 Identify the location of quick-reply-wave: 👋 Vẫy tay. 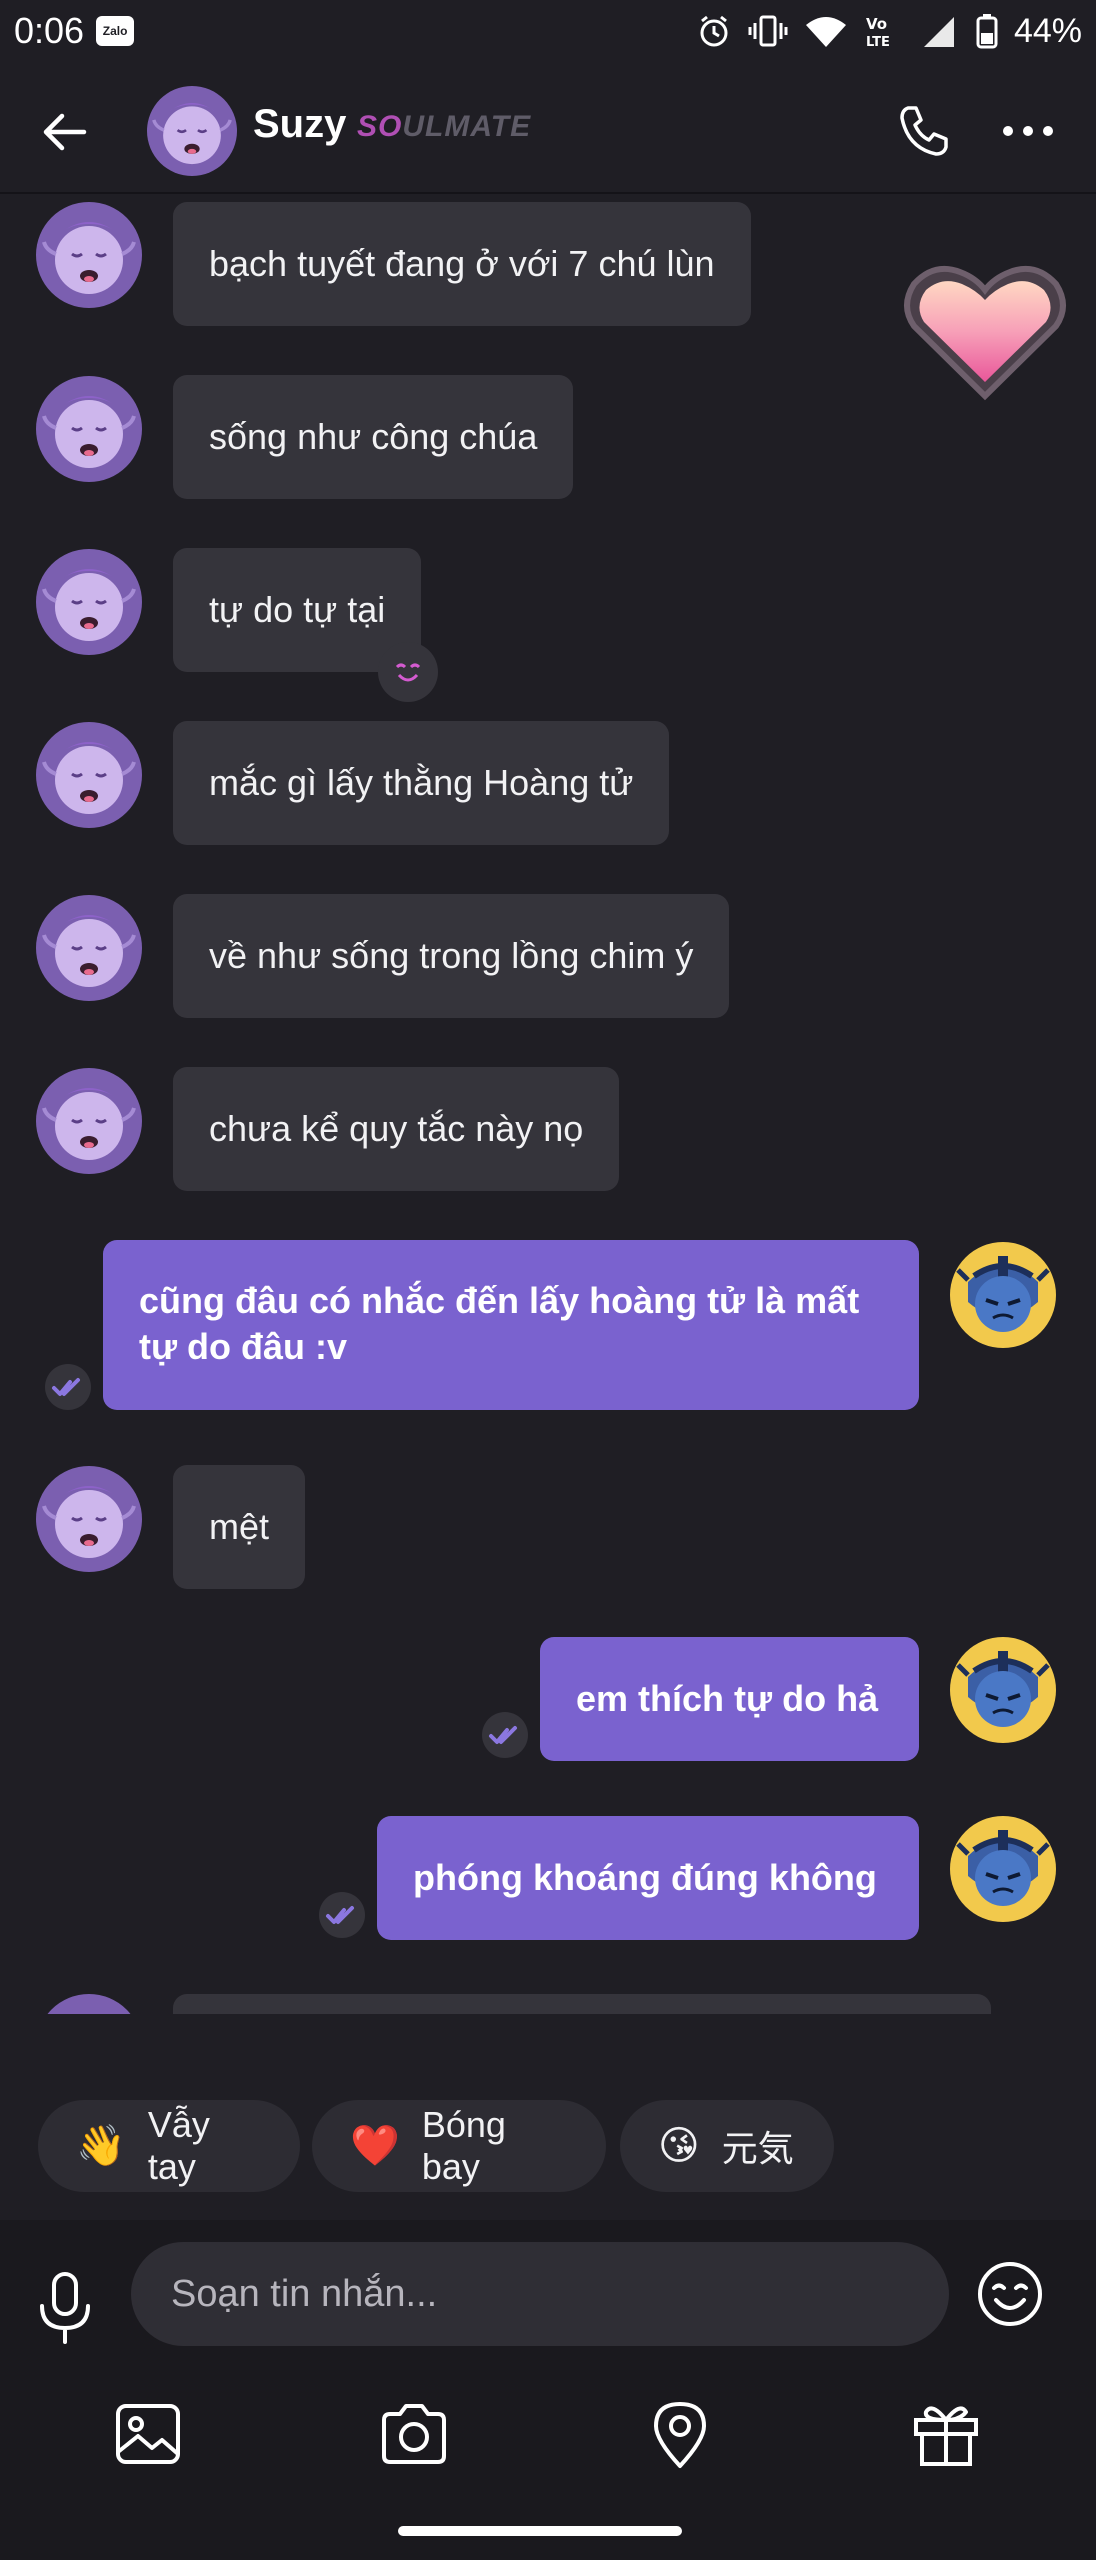
(169, 2146).